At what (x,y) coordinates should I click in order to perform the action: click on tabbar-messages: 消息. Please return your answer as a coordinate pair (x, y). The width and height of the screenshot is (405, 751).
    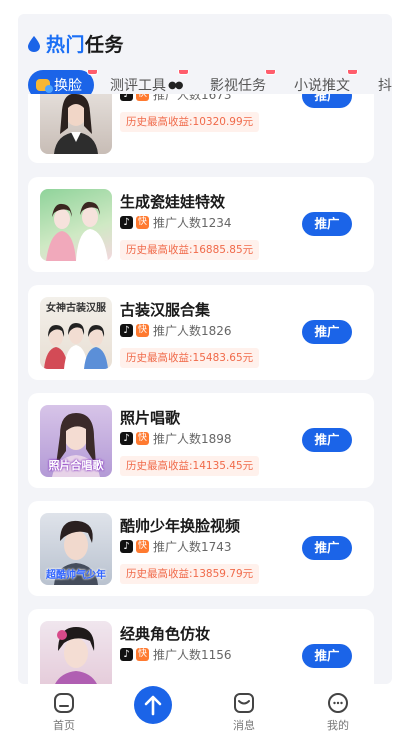
    Looking at the image, I should click on (244, 712).